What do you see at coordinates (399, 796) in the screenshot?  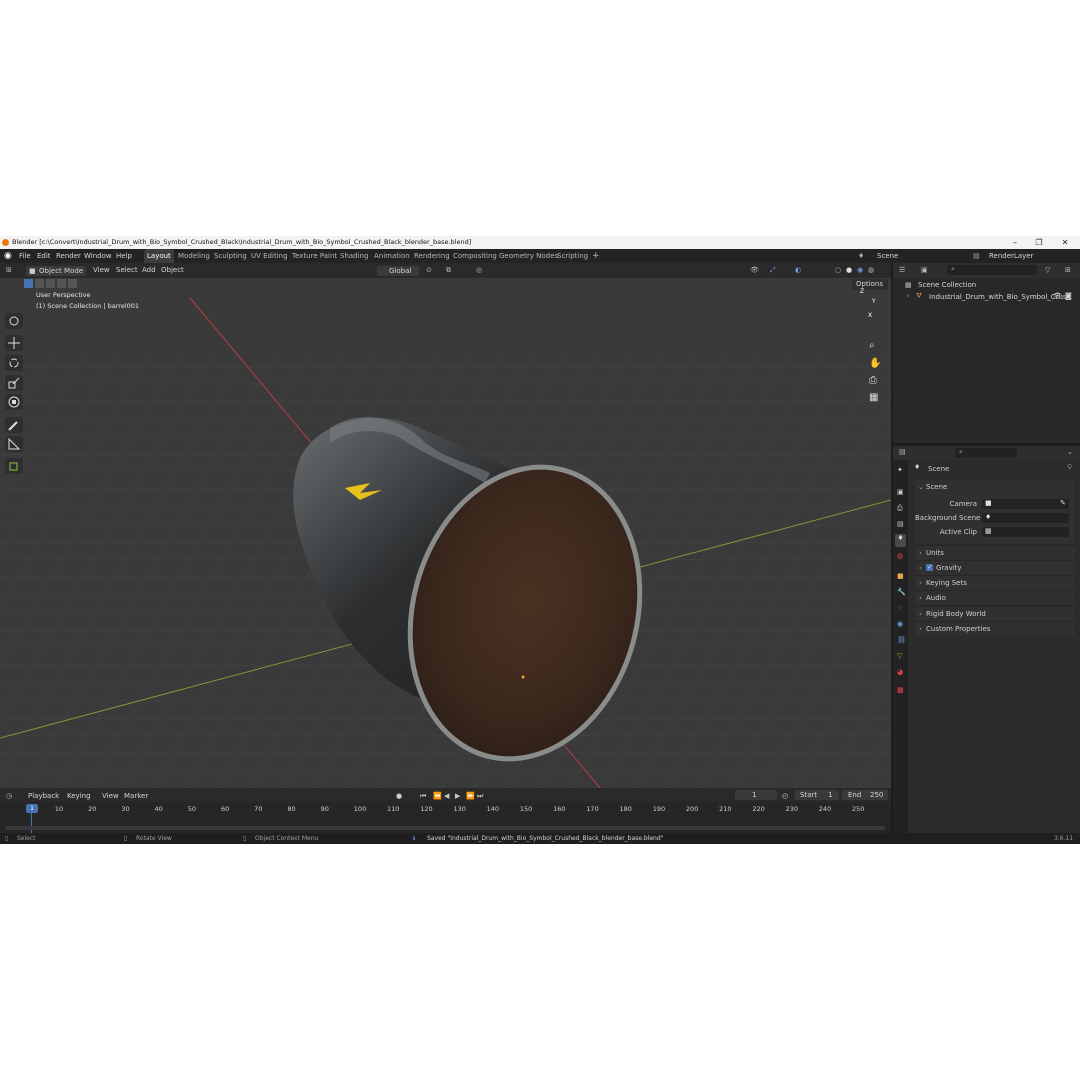 I see `record-icon: ●` at bounding box center [399, 796].